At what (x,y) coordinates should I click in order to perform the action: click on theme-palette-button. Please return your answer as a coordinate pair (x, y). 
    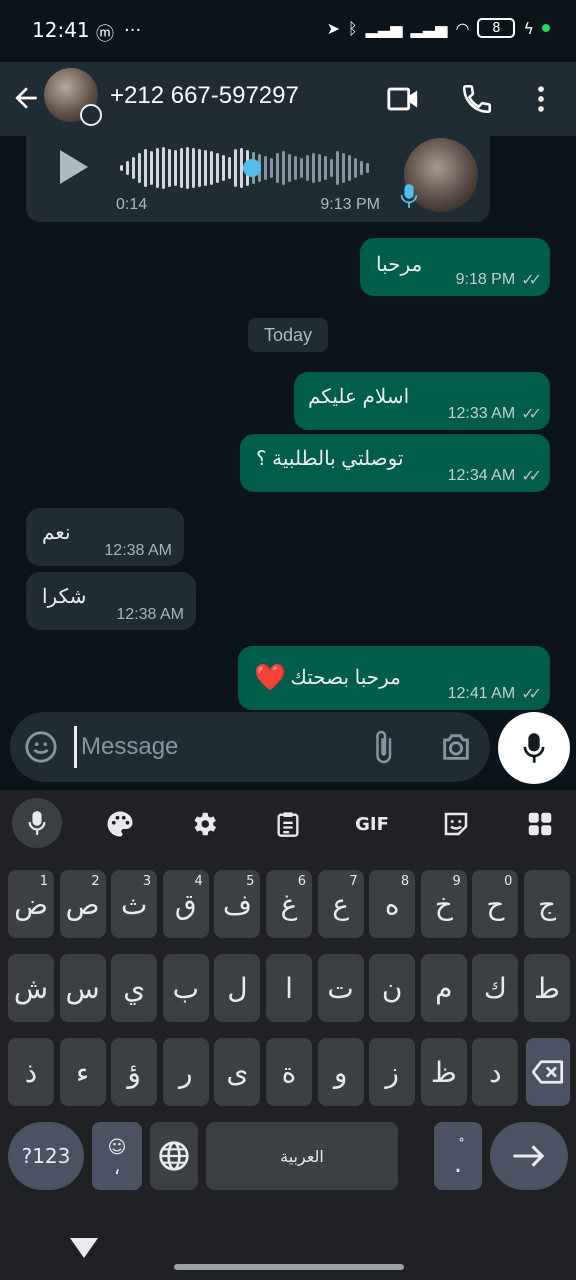
    Looking at the image, I should click on (120, 824).